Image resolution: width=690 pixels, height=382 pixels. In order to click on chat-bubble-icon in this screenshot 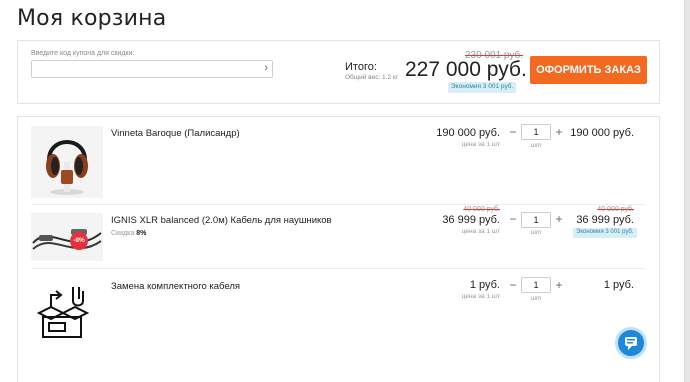, I will do `click(631, 343)`.